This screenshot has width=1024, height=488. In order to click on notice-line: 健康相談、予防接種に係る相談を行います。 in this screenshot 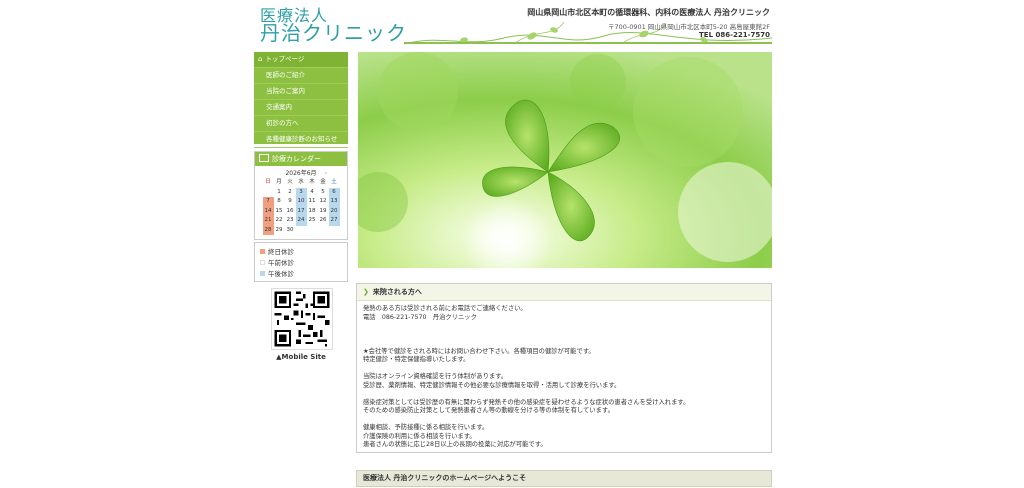, I will do `click(426, 427)`.